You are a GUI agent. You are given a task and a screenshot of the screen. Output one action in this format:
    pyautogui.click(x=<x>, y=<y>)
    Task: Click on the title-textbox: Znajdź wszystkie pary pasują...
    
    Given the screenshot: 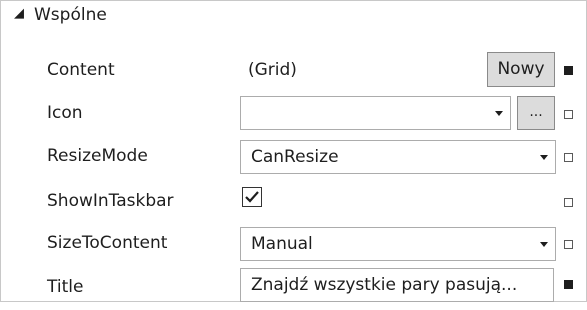 What is the action you would take?
    pyautogui.click(x=397, y=285)
    